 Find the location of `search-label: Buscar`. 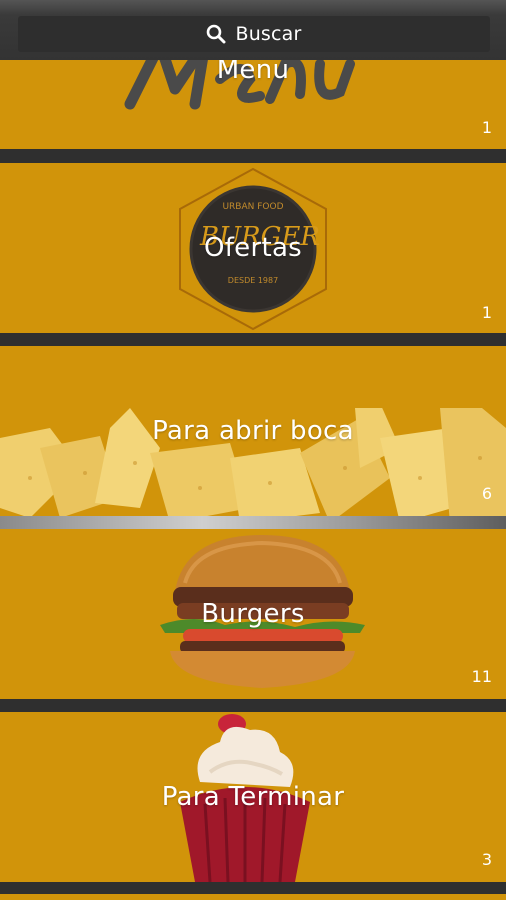

search-label: Buscar is located at coordinates (268, 34).